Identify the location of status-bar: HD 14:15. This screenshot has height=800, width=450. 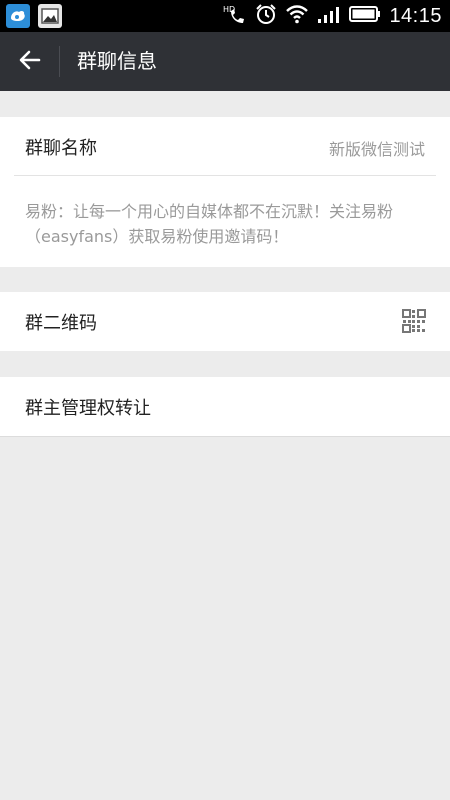
(225, 16).